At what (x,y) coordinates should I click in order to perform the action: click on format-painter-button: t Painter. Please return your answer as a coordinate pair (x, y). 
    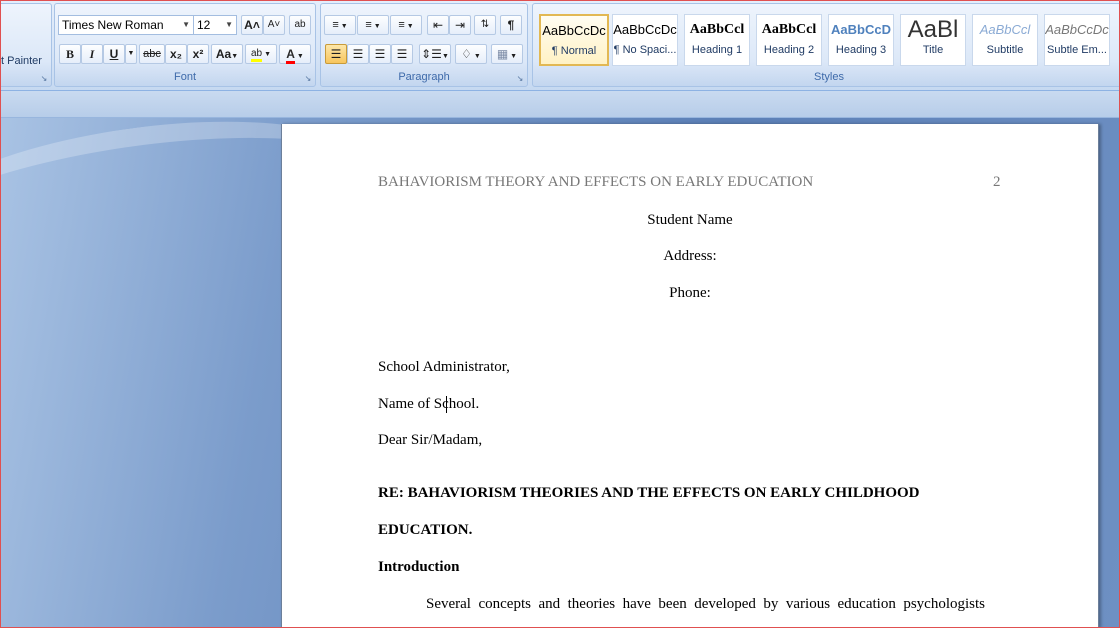
    Looking at the image, I should click on (21, 61).